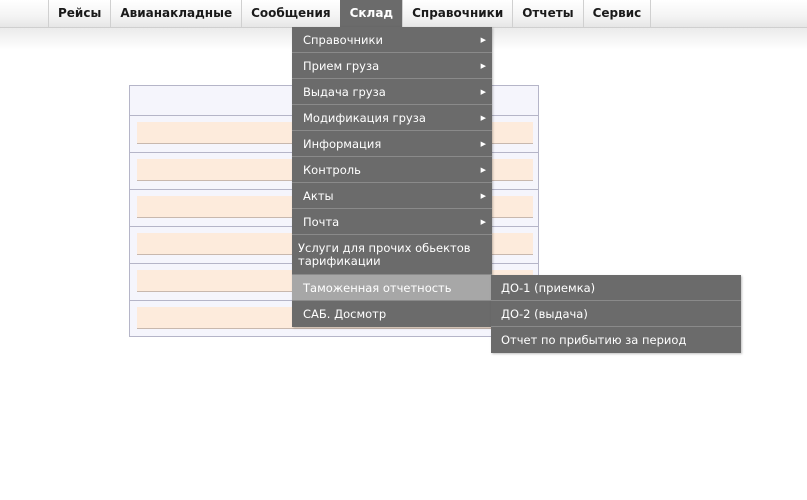  Describe the element at coordinates (290, 13) in the screenshot. I see `nav-item-messages: Сообщения` at that location.